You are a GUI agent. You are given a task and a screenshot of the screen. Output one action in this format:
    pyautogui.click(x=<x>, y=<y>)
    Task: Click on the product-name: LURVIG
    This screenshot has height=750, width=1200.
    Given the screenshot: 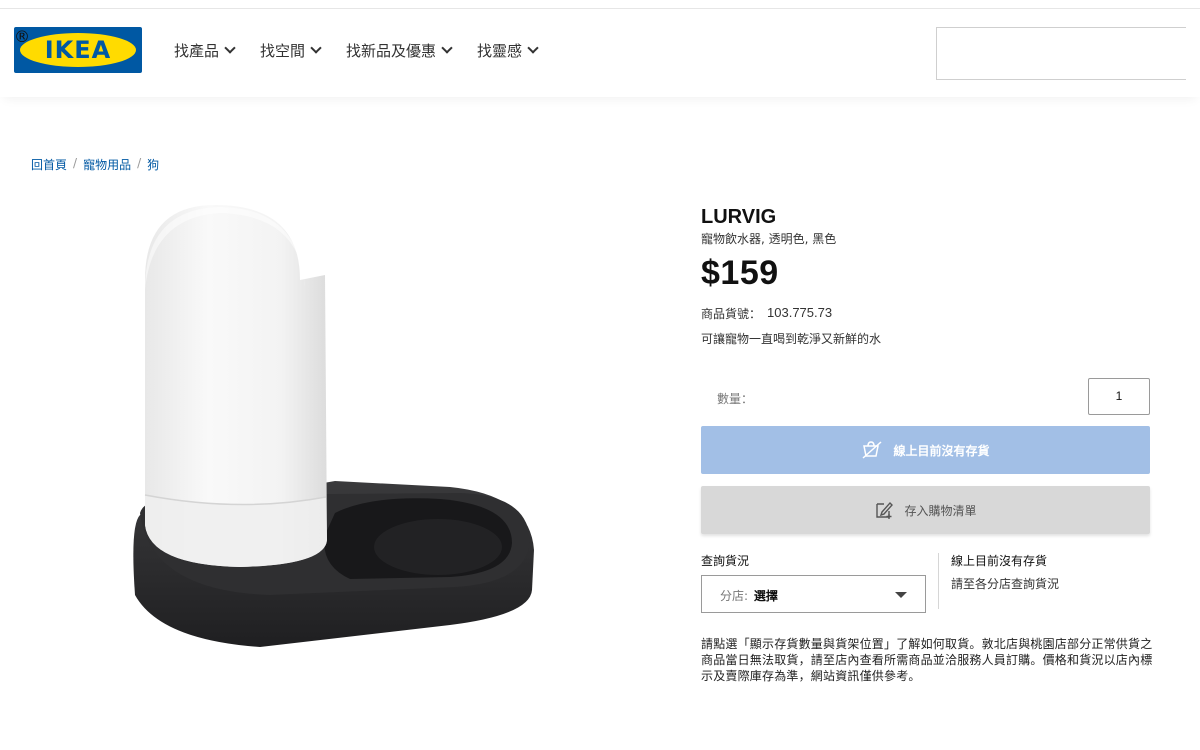 What is the action you would take?
    pyautogui.click(x=739, y=217)
    